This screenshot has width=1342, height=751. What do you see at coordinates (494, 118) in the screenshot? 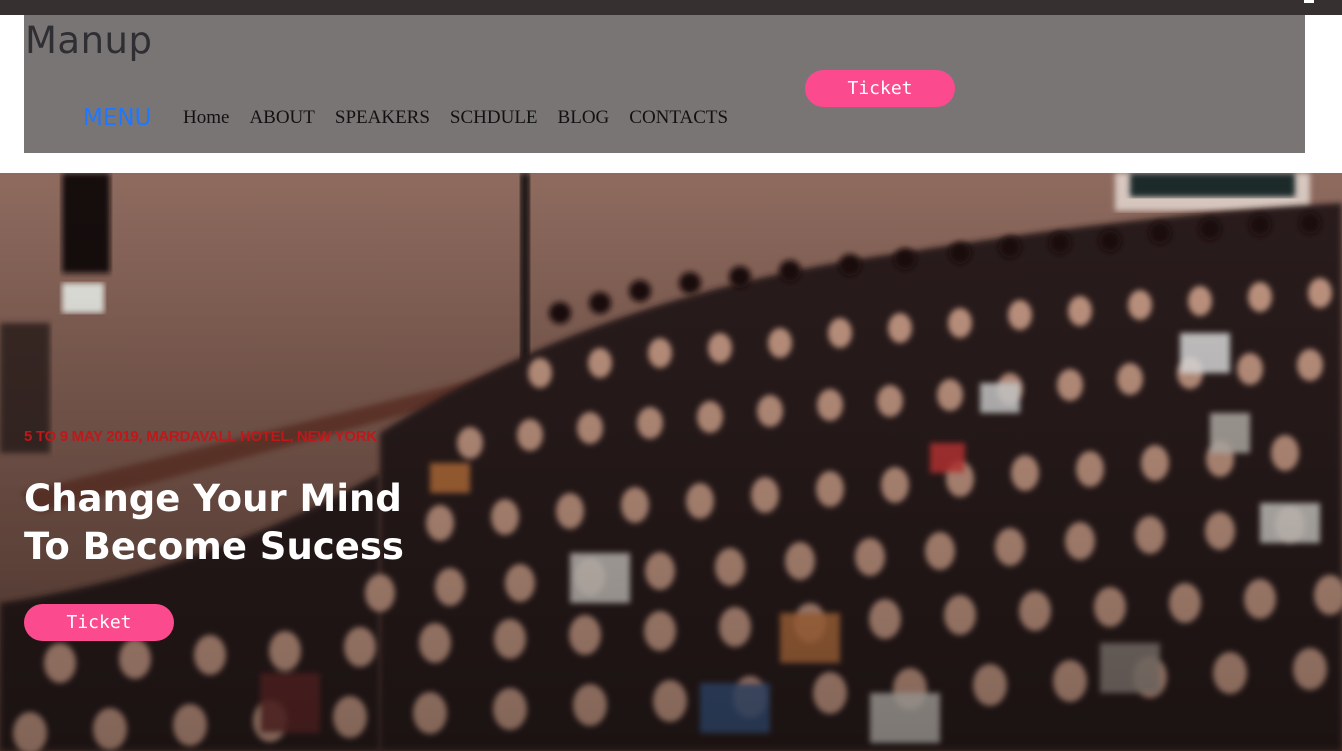
I see `nav-item-schedule: SCHDULE` at bounding box center [494, 118].